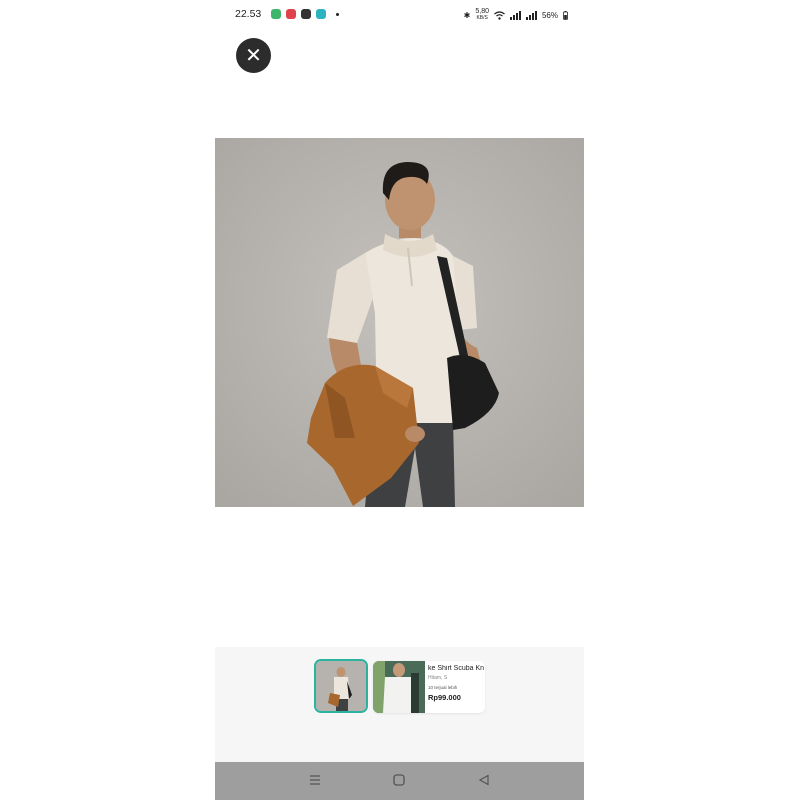 The image size is (800, 800). I want to click on thumbnail-image, so click(341, 686).